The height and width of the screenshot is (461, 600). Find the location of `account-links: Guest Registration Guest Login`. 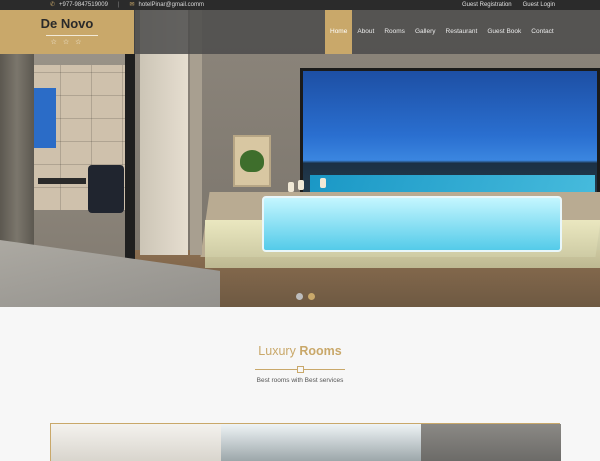

account-links: Guest Registration Guest Login is located at coordinates (508, 5).